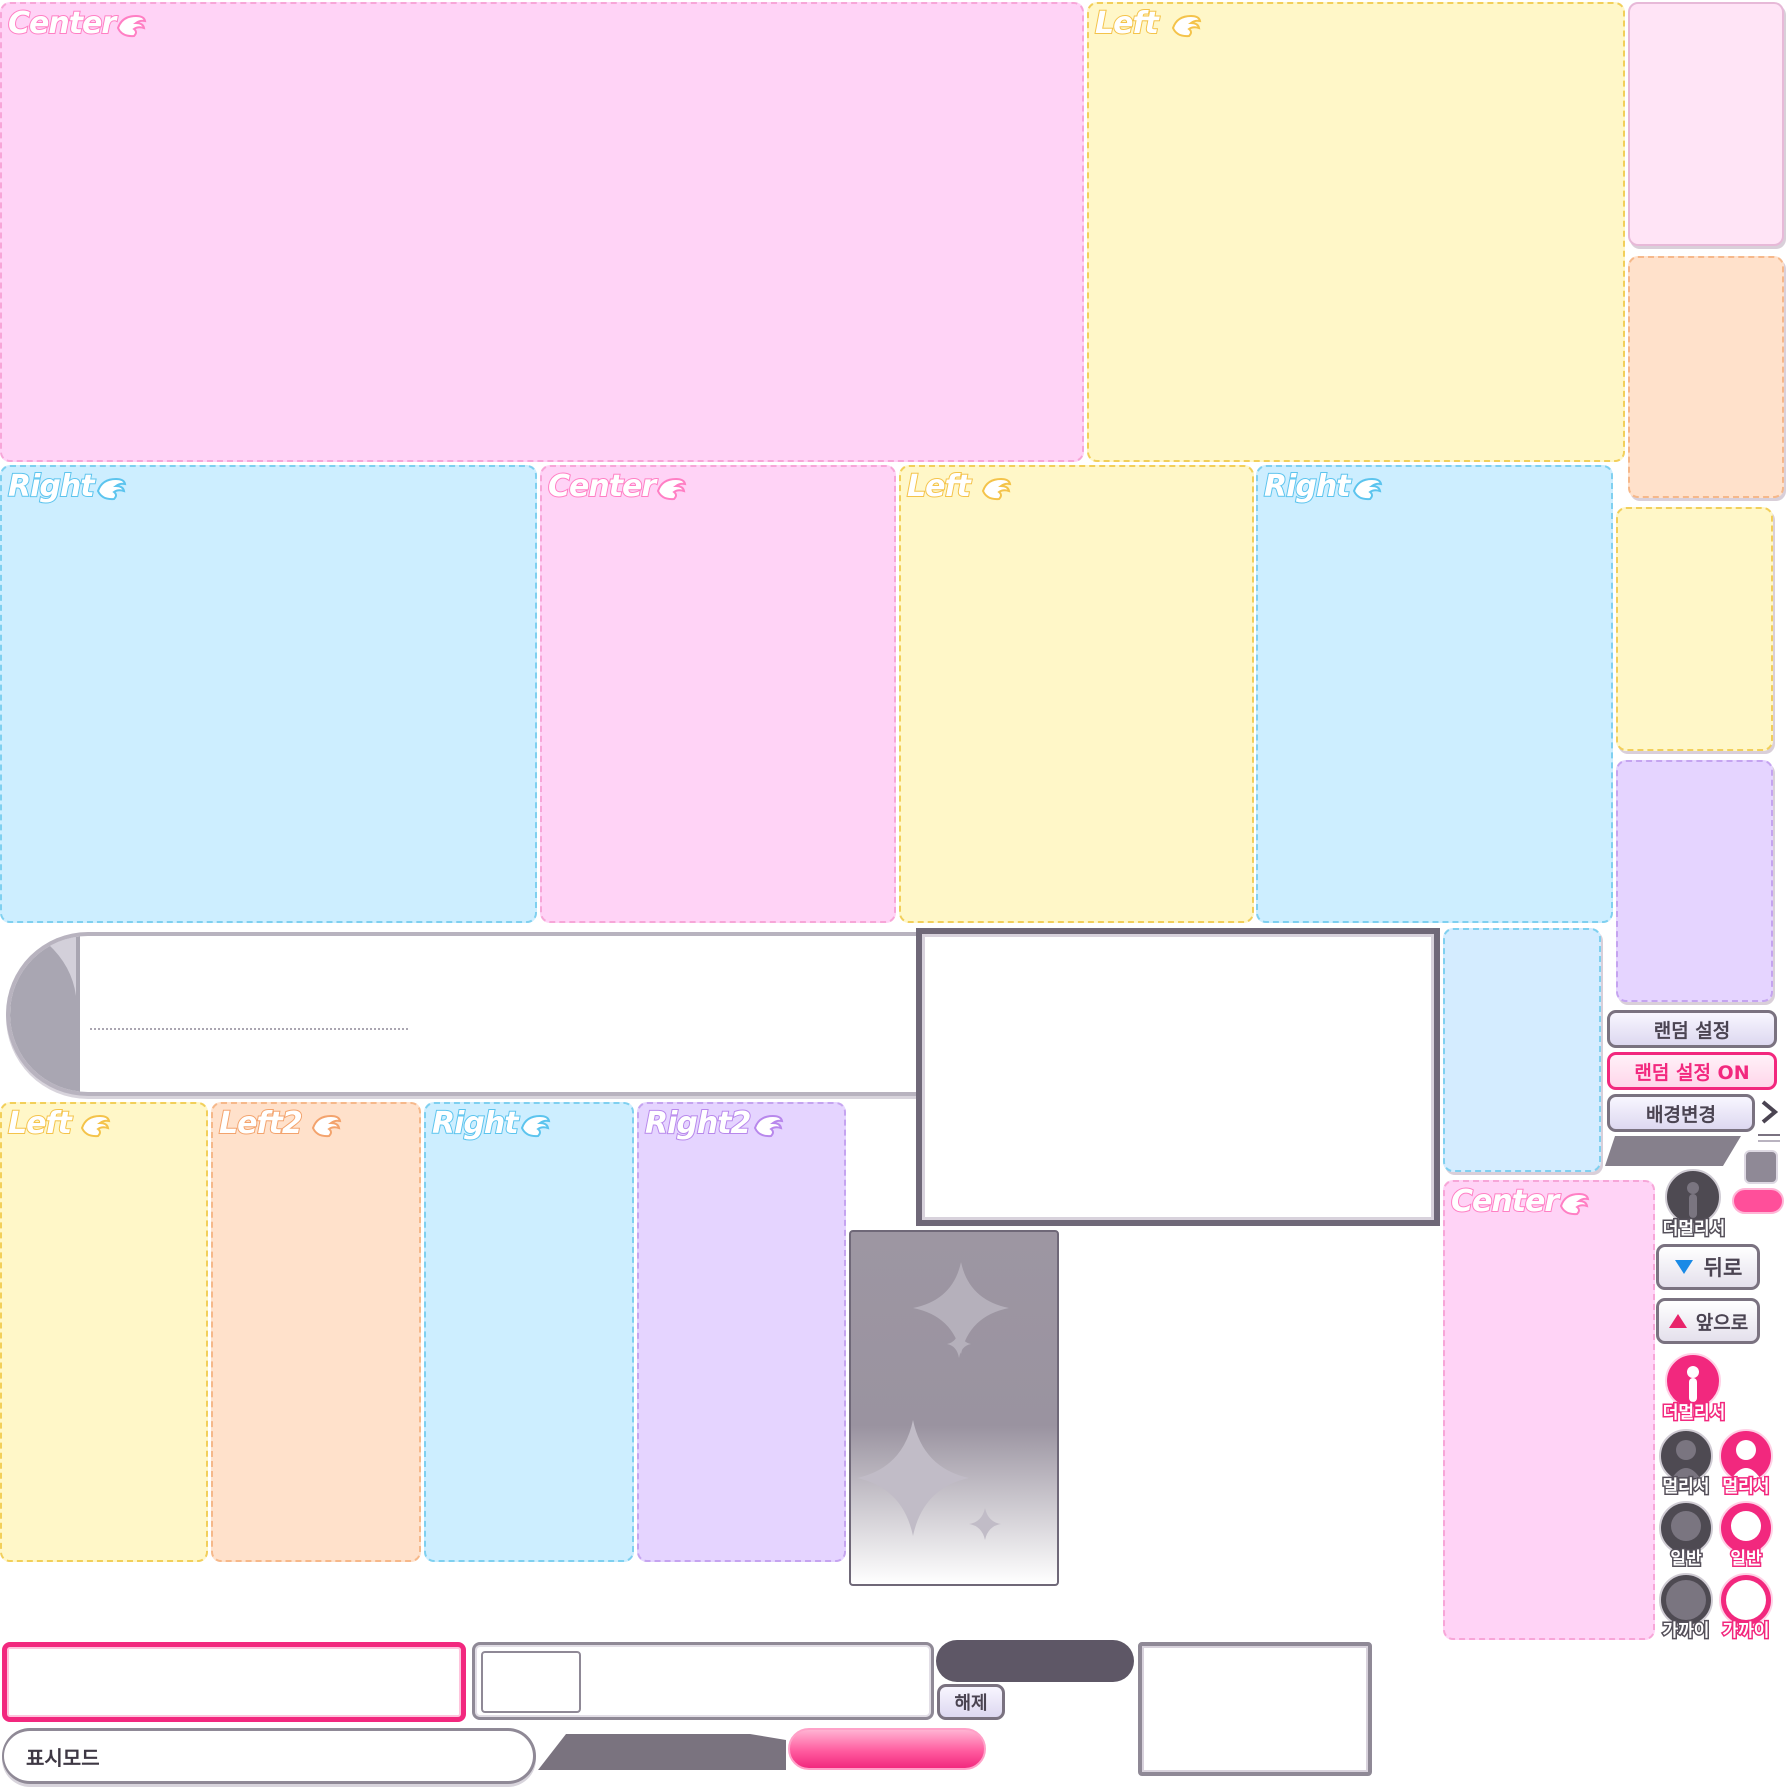  What do you see at coordinates (1706, 377) in the screenshot?
I see `swatch-peach` at bounding box center [1706, 377].